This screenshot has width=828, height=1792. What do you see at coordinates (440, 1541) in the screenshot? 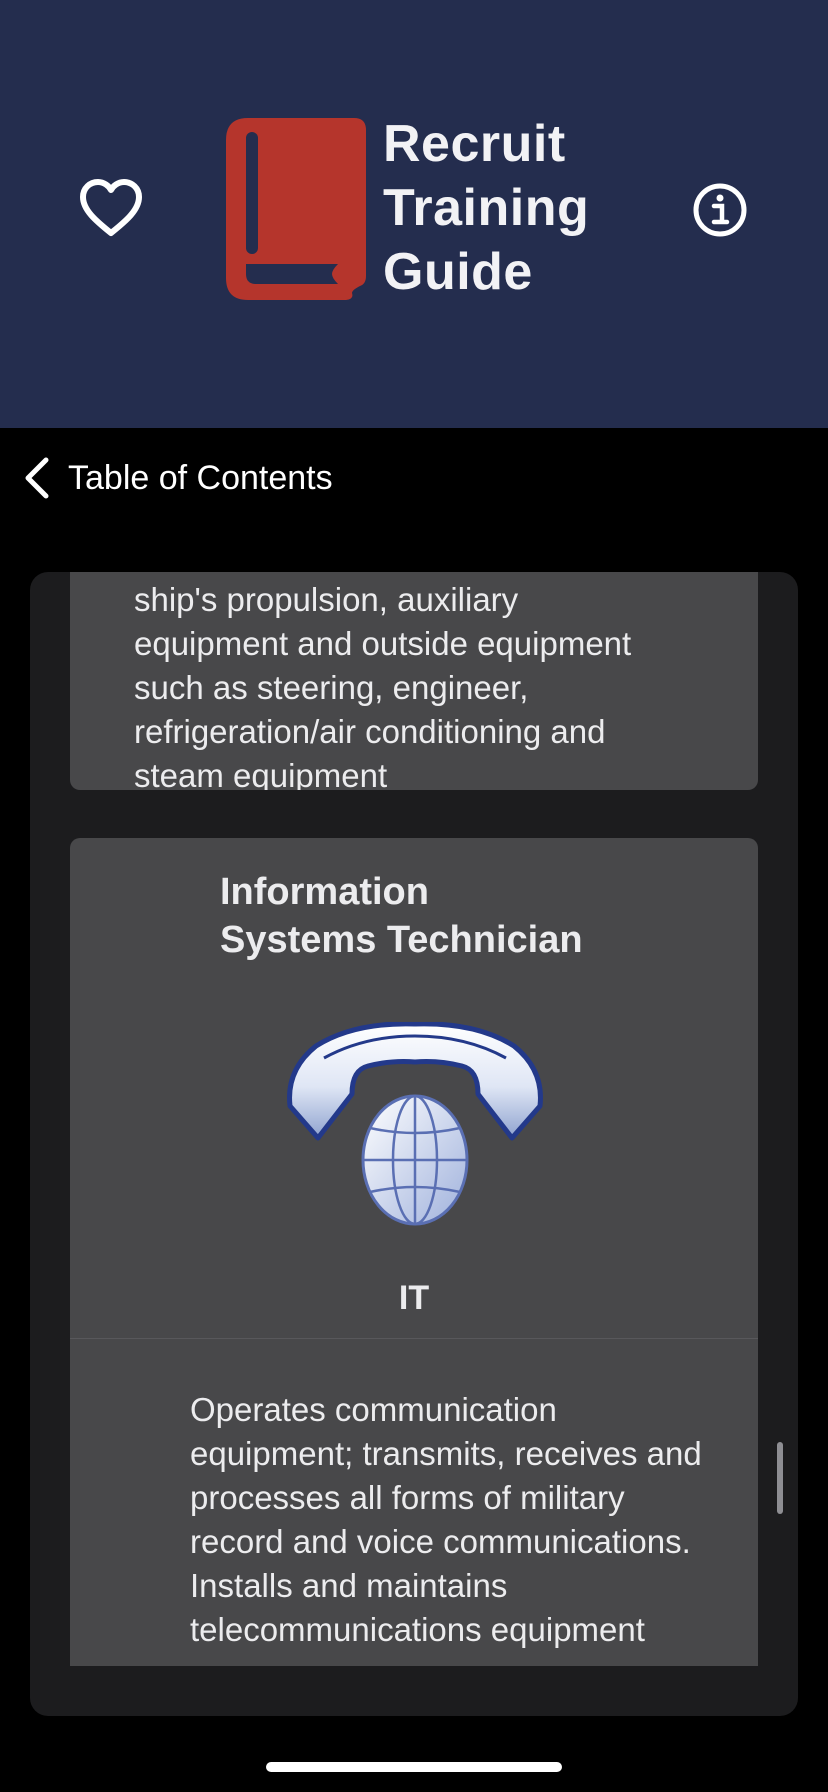
I see `description-line: record and voice communications.` at bounding box center [440, 1541].